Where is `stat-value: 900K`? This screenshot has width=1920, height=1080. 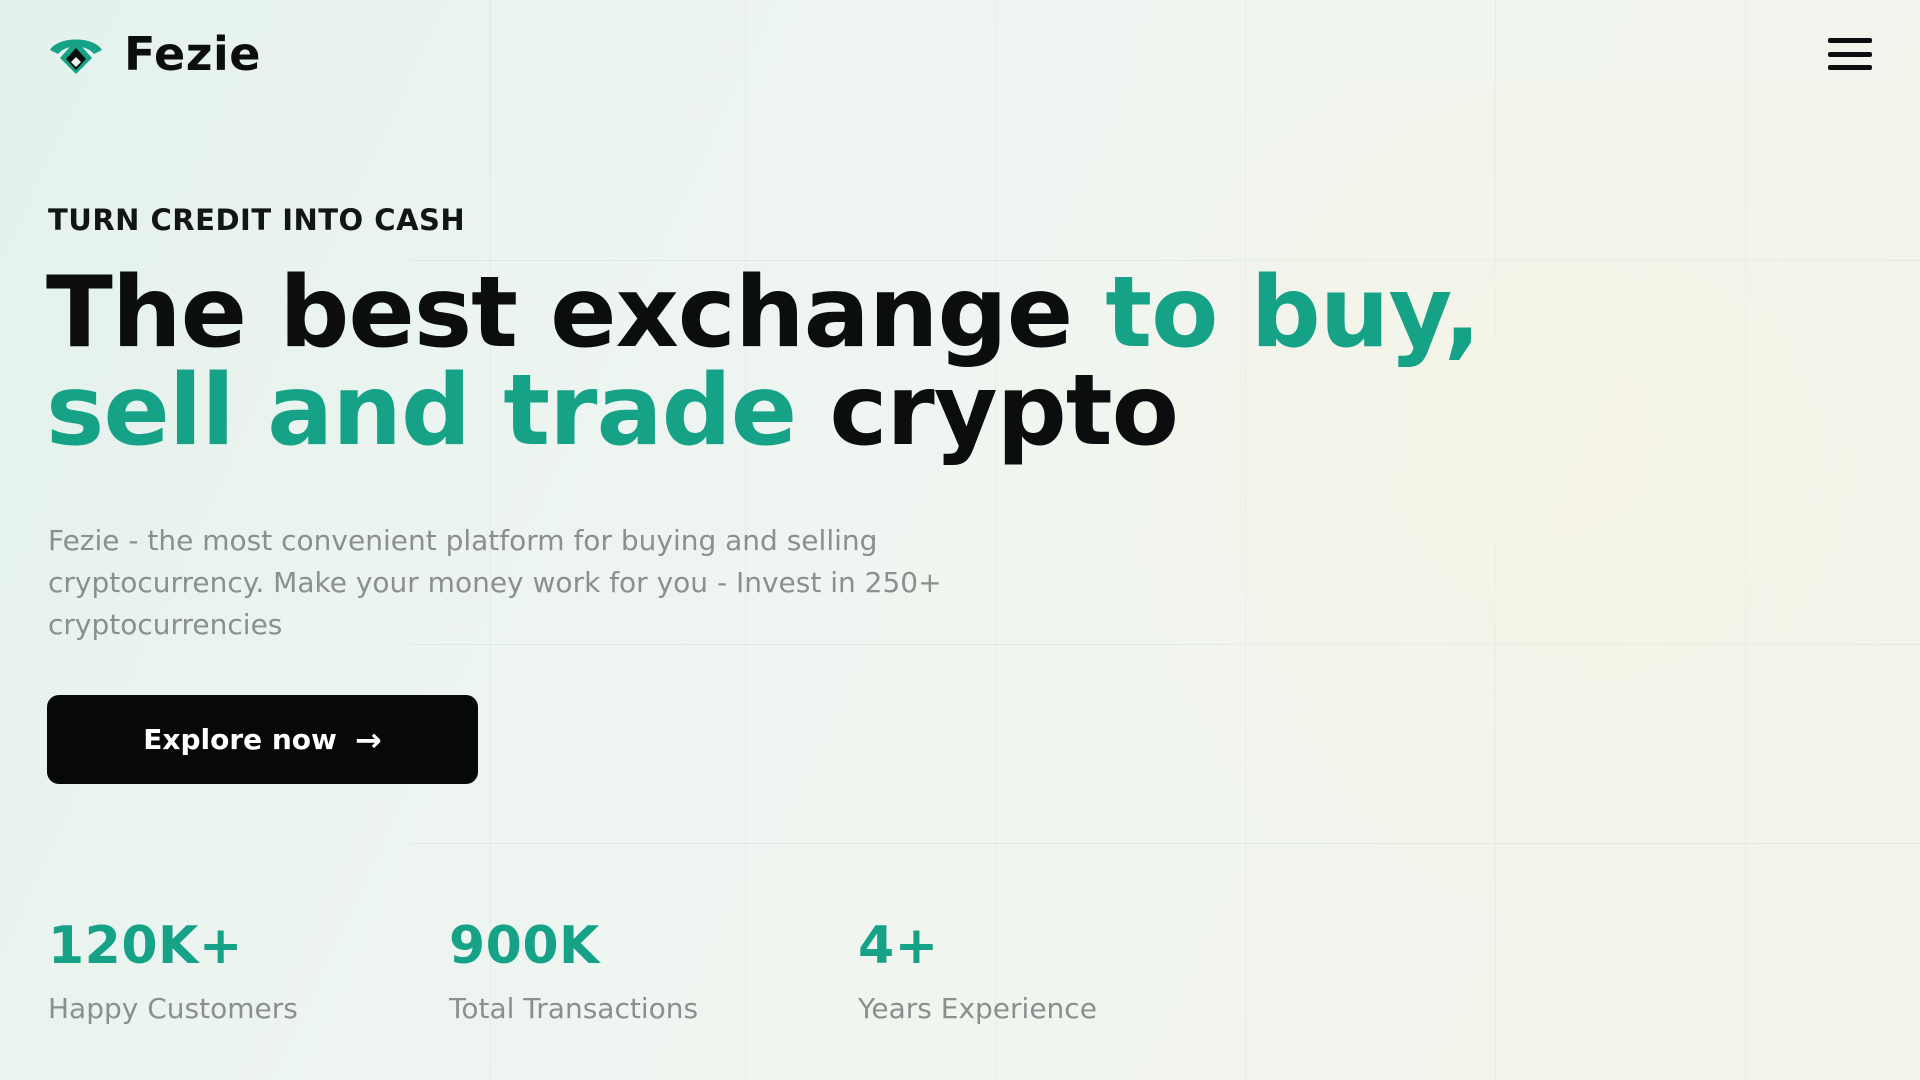
stat-value: 900K is located at coordinates (524, 946).